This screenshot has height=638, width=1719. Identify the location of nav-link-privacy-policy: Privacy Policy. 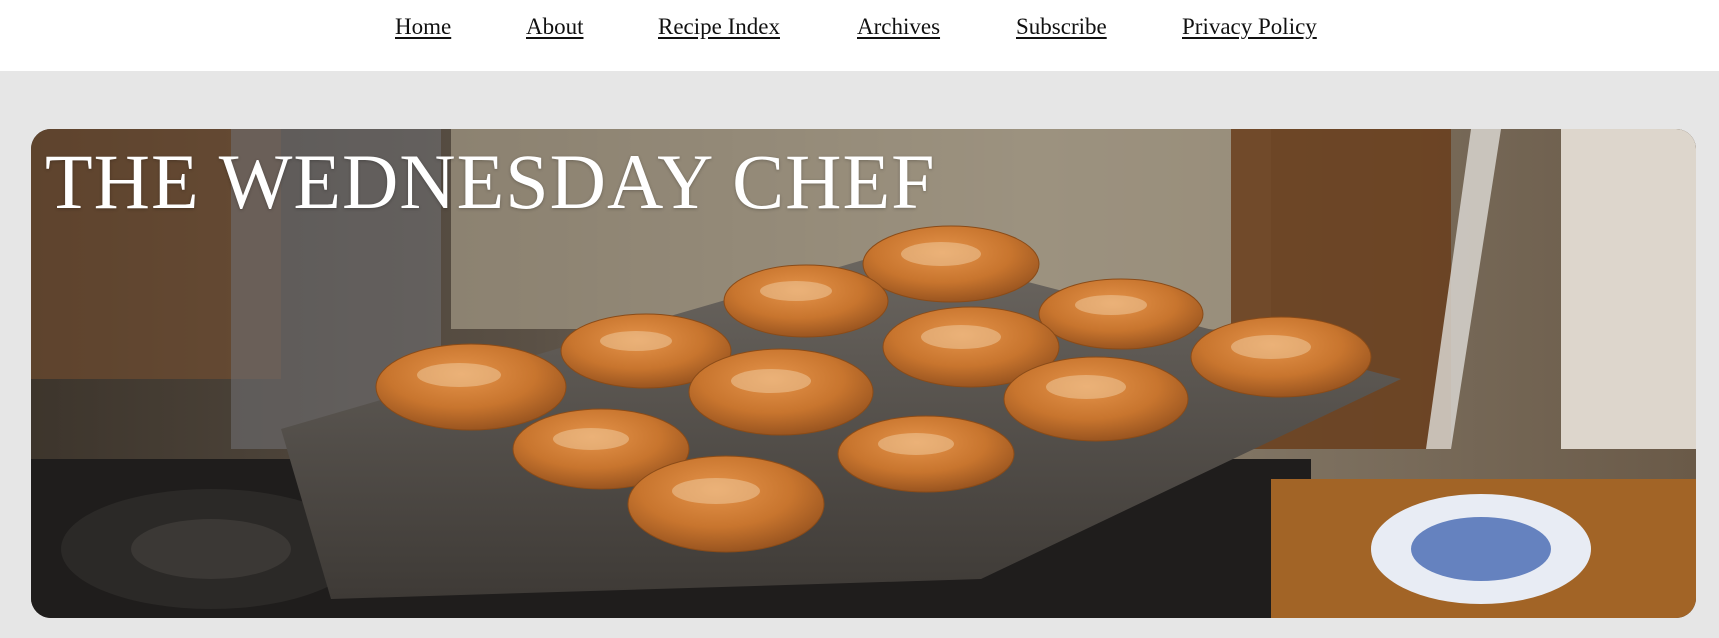
(1249, 26).